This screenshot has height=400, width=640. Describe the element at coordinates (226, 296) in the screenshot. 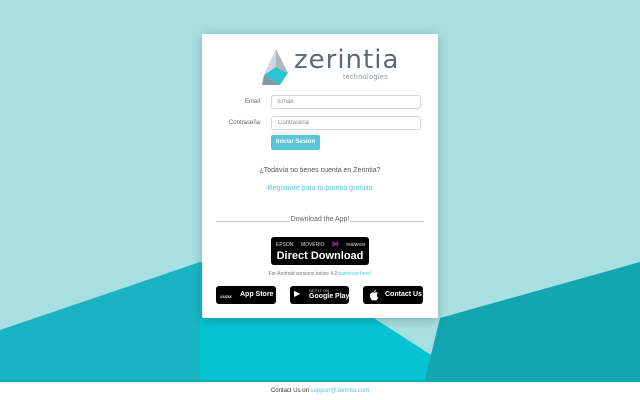

I see `vuzix-brand: VUZIX` at that location.